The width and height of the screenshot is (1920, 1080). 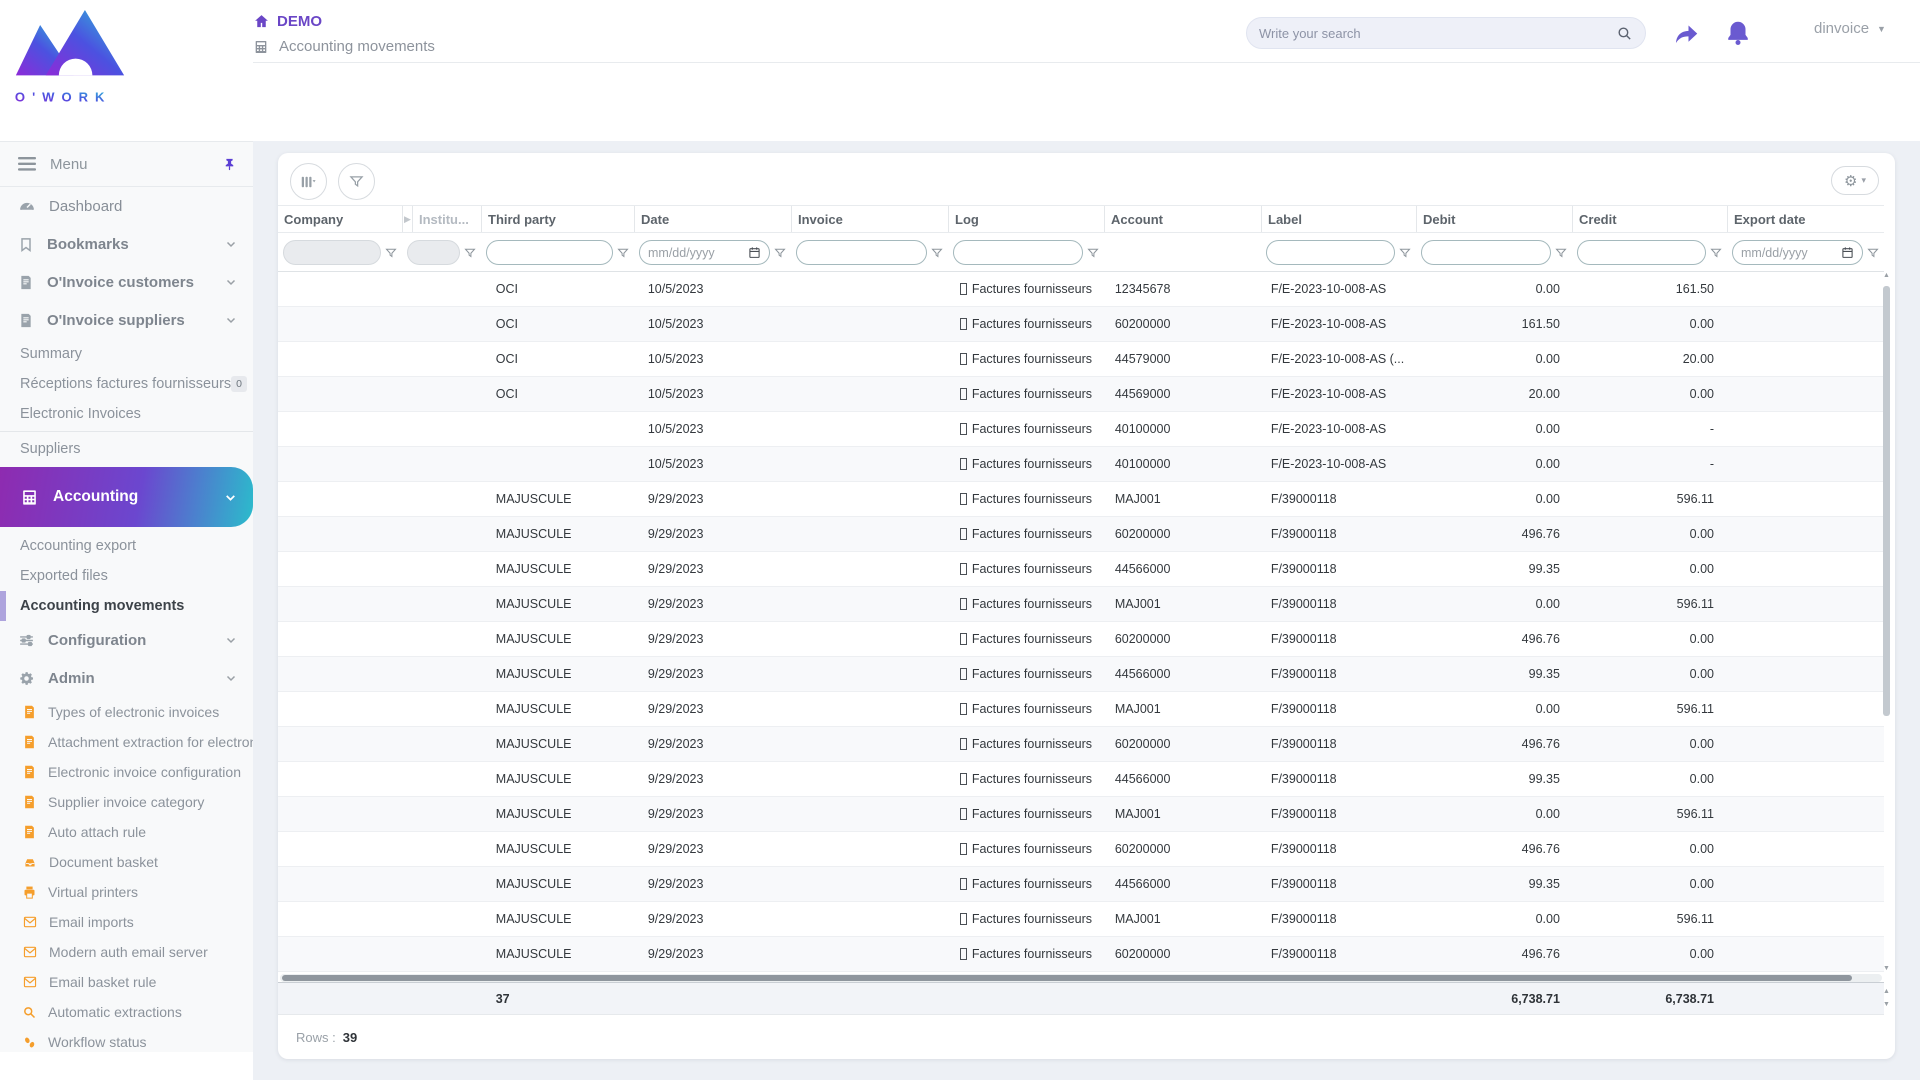 What do you see at coordinates (126, 282) in the screenshot?
I see `sidebar-item-oinvoice-customers: O'Invoice customers` at bounding box center [126, 282].